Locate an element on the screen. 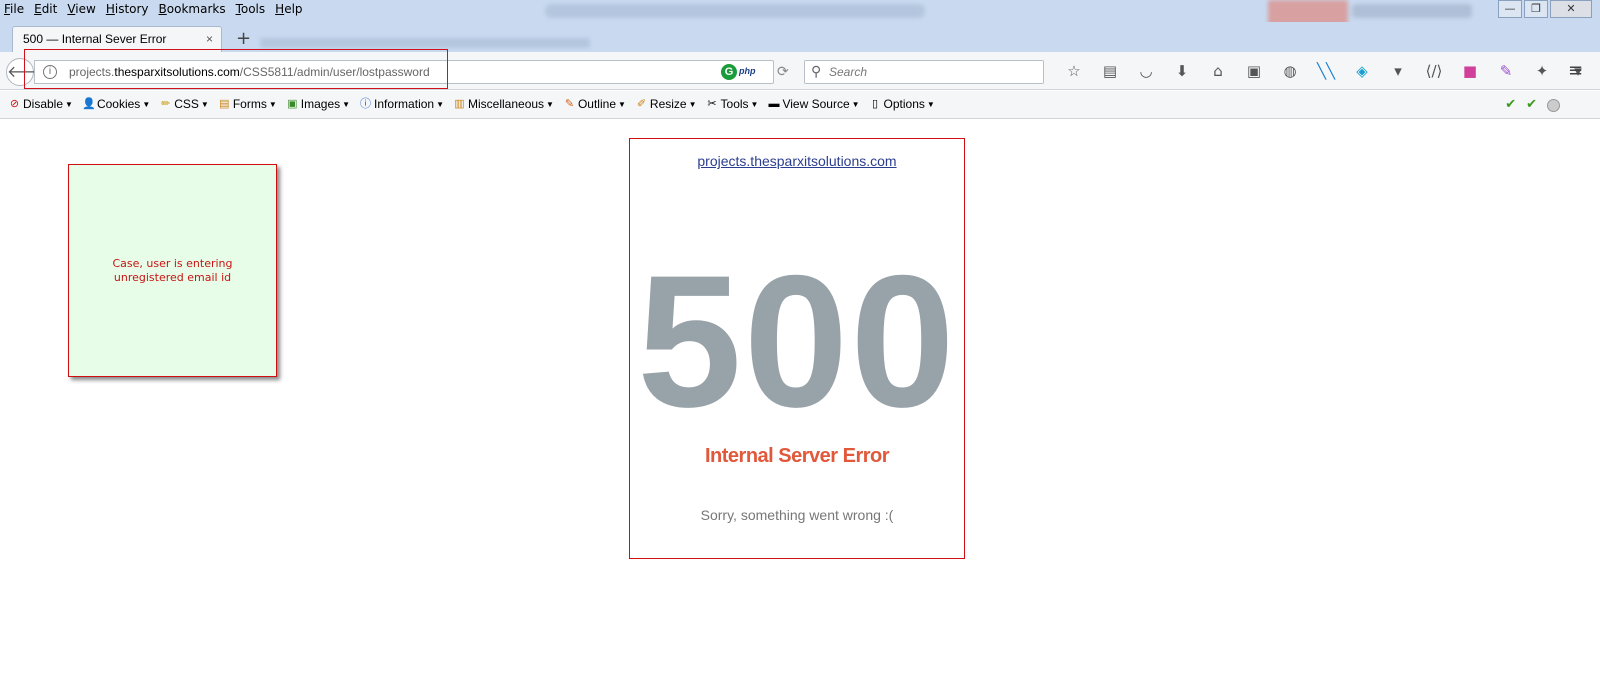 This screenshot has height=681, width=1600. css-icon: ✏ is located at coordinates (166, 103).